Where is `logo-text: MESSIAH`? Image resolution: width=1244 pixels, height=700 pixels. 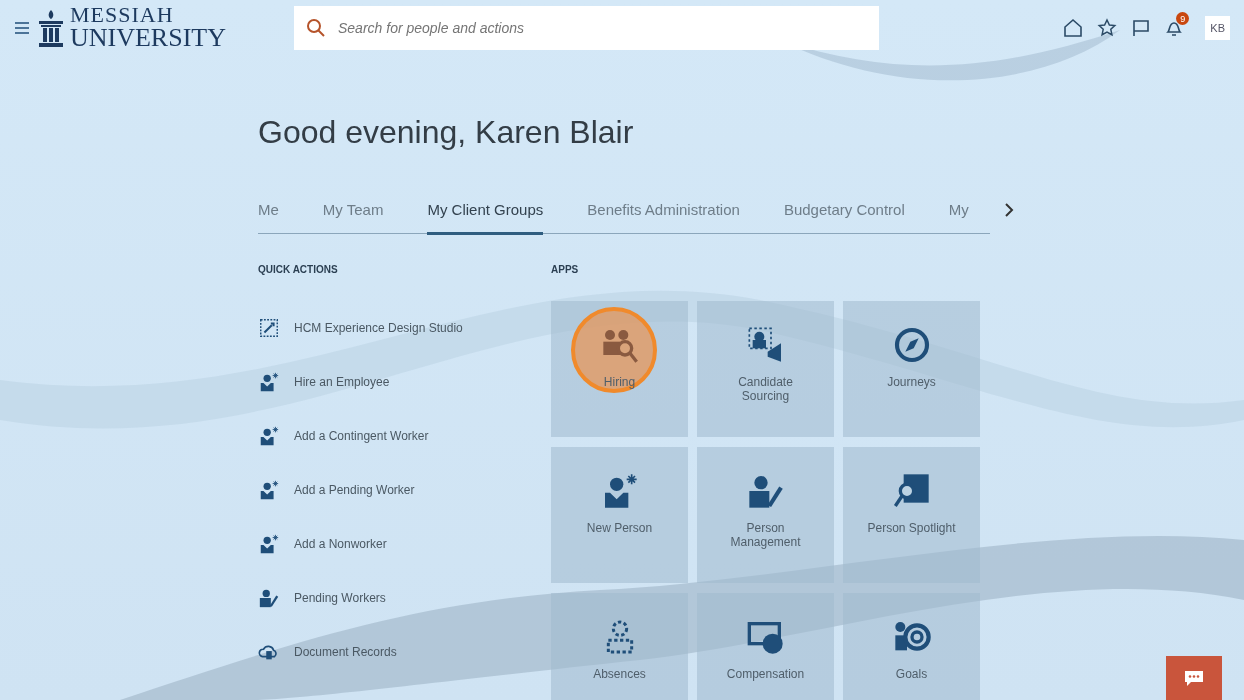
logo-text: MESSIAH is located at coordinates (122, 16).